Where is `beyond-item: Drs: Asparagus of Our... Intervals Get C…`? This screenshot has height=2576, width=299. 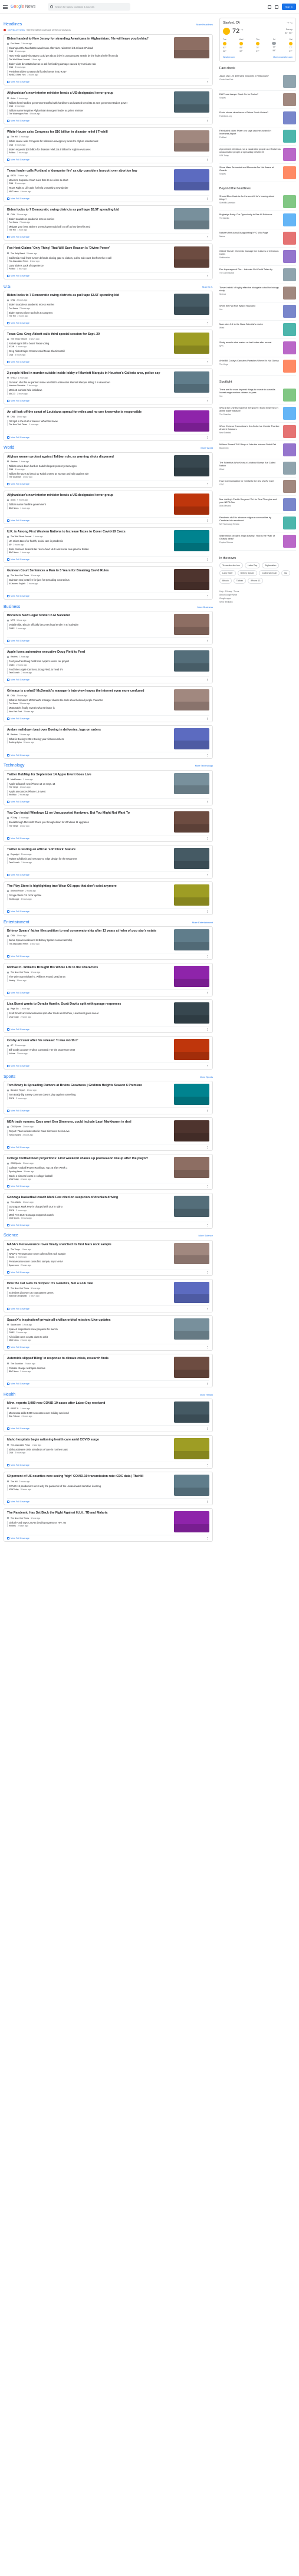 beyond-item: Drs: Asparagus of Our... Intervals Get C… is located at coordinates (257, 275).